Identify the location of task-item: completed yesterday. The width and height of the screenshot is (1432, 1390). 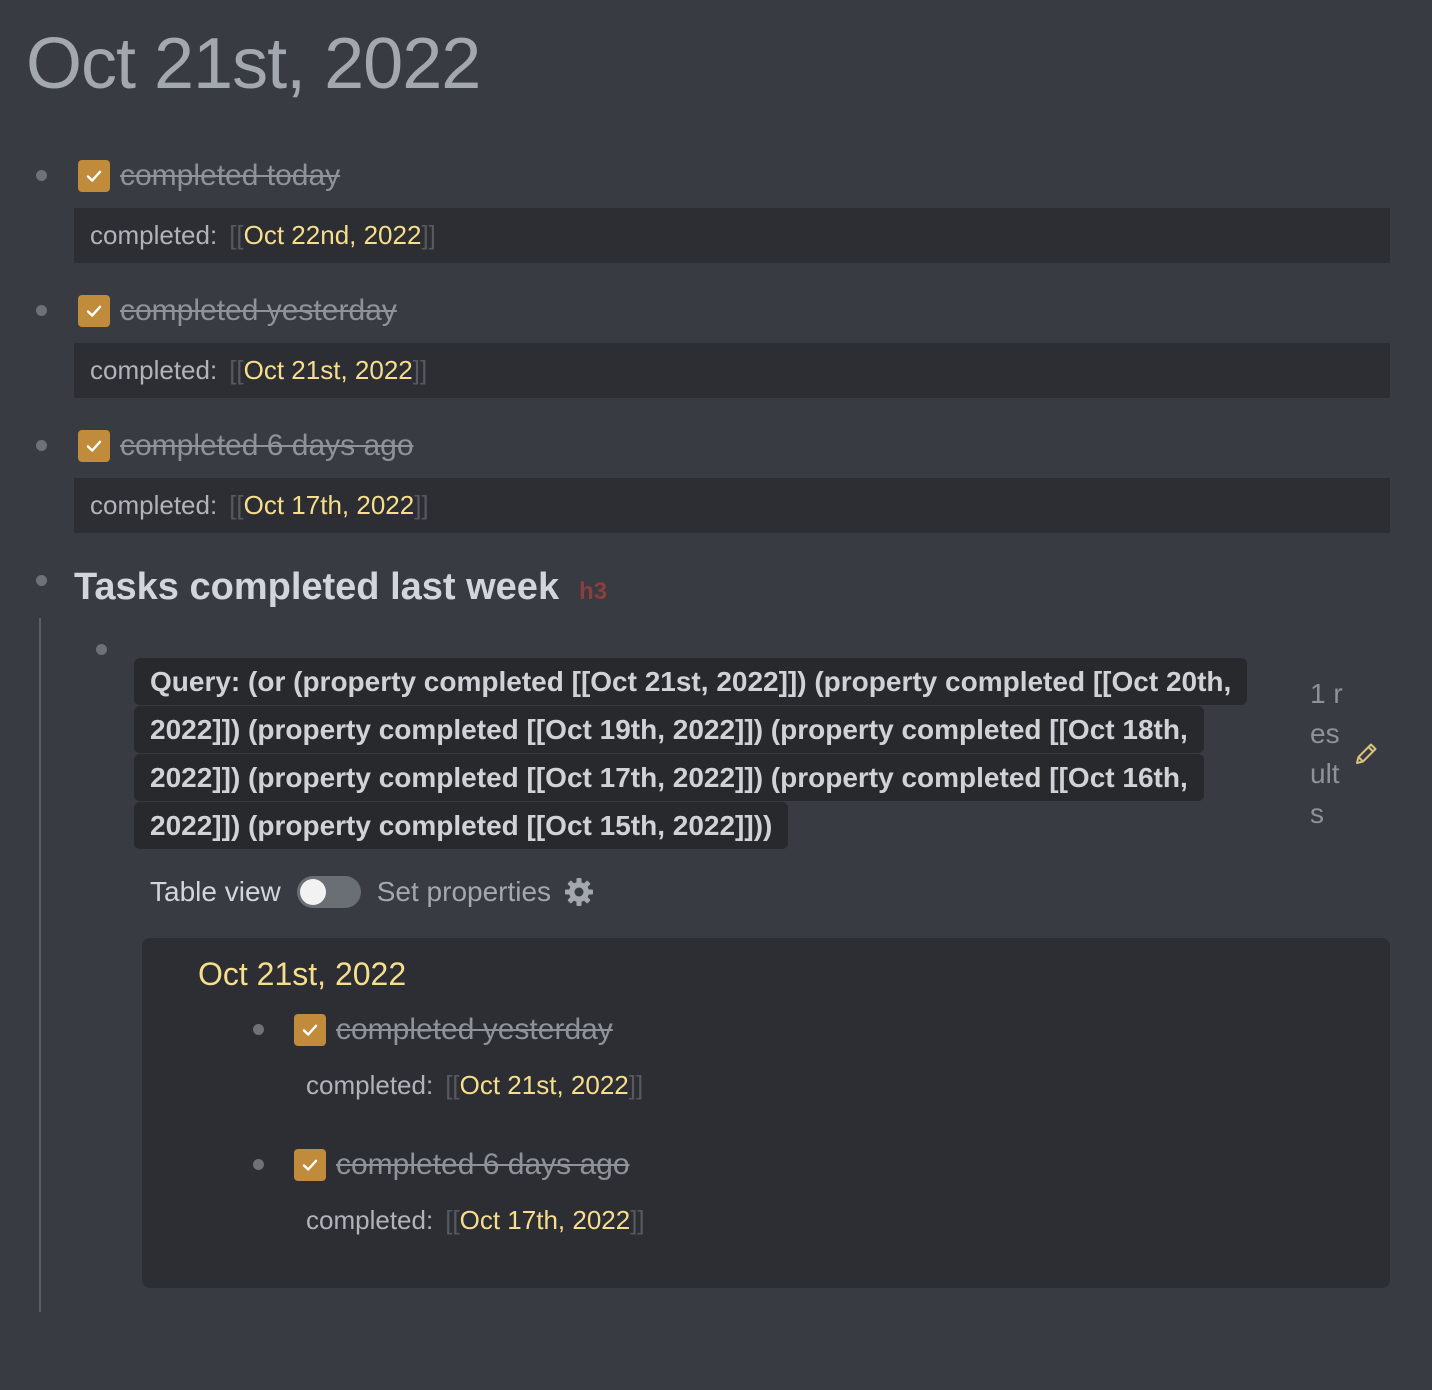
(237, 311).